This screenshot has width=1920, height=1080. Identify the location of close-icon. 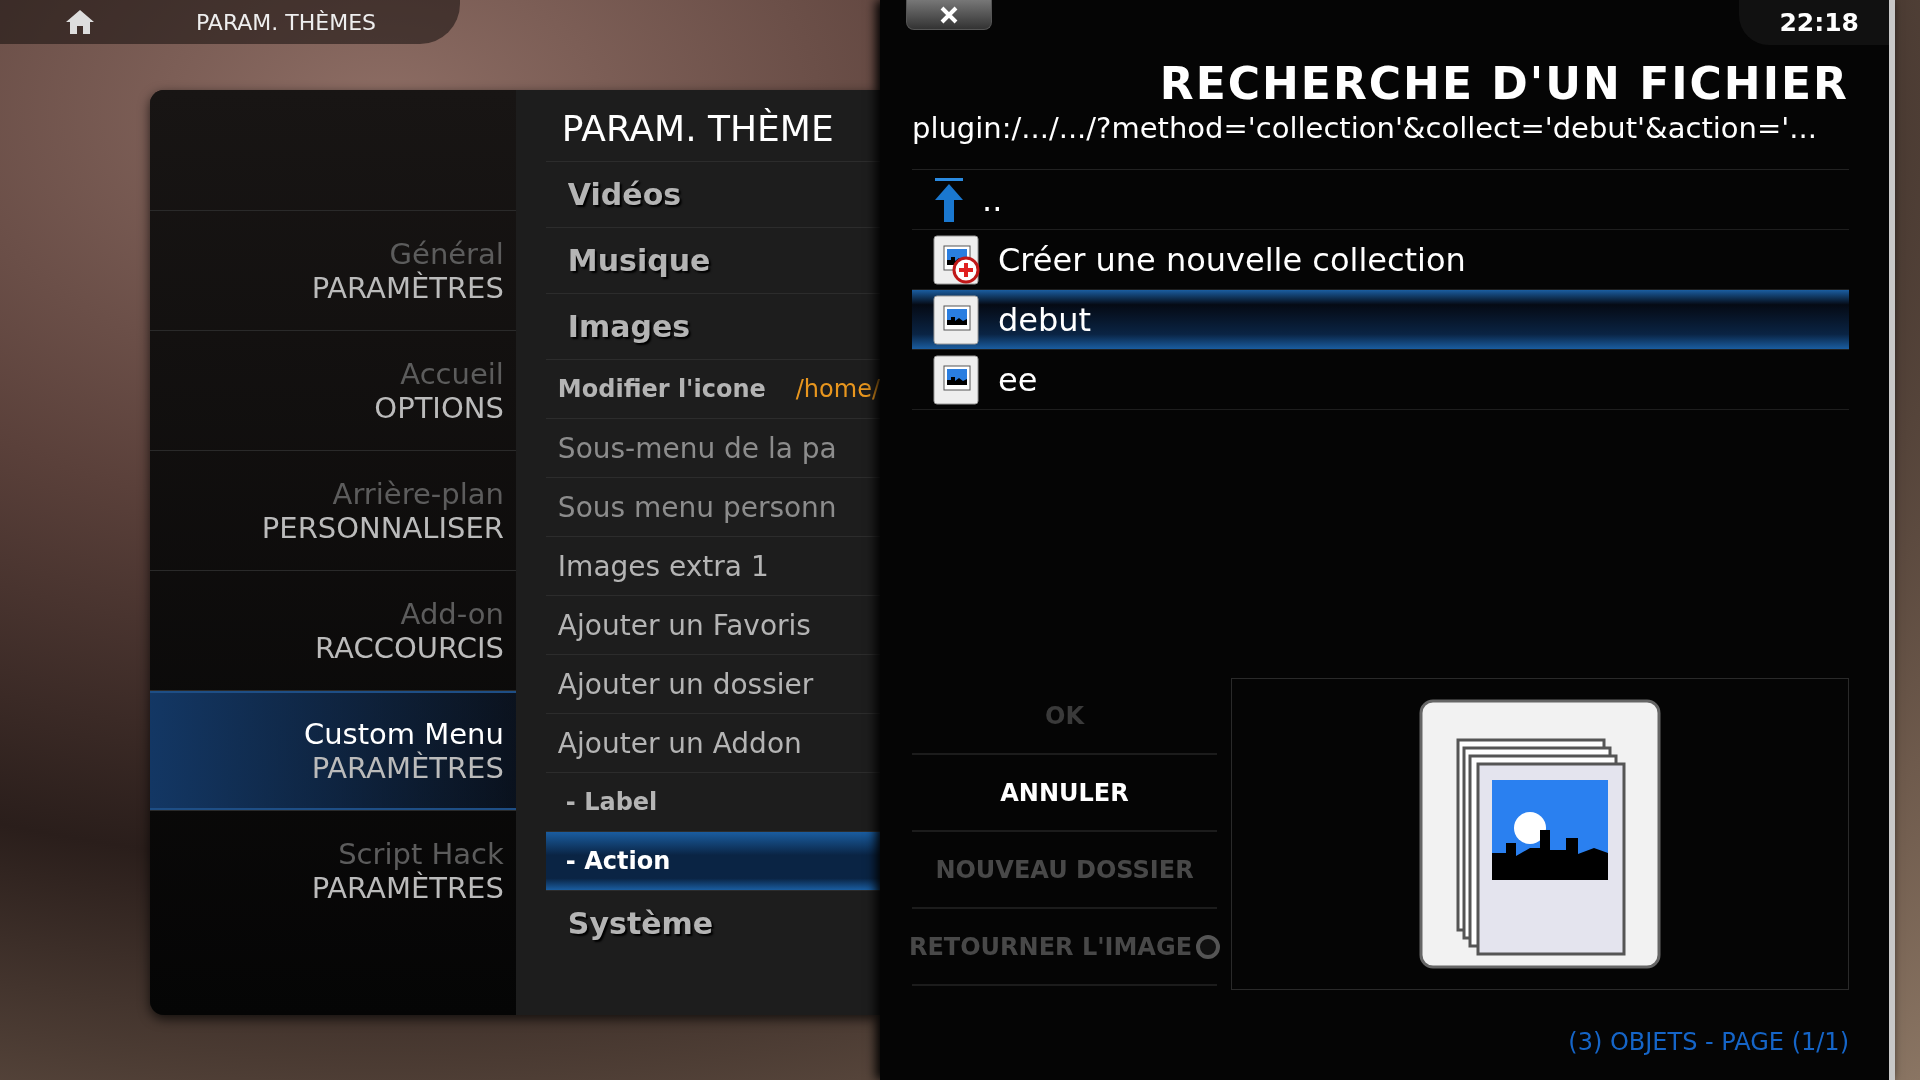
(949, 14).